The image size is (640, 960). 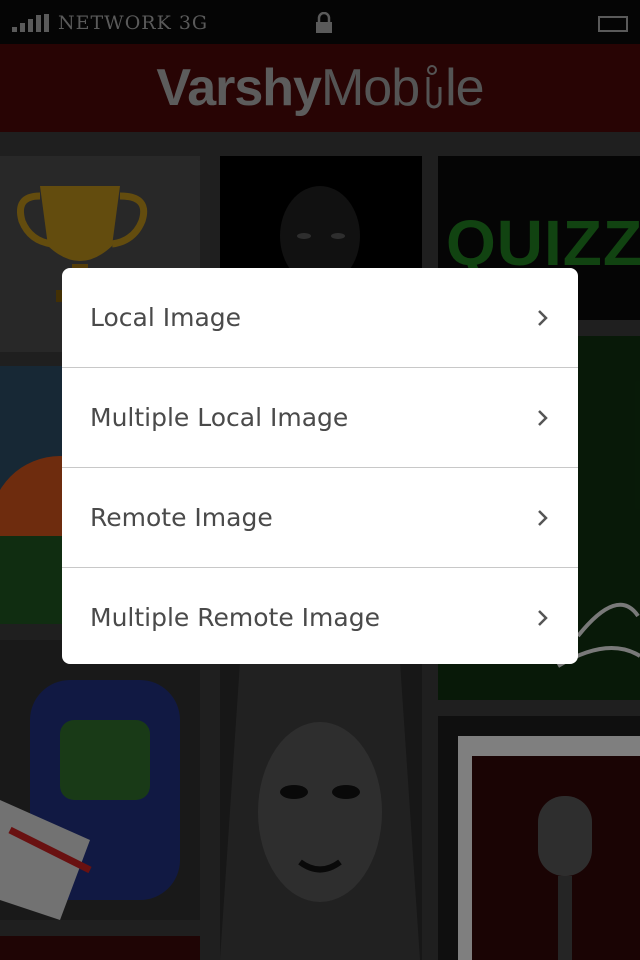 I want to click on menu-item-label: Multiple Remote Image, so click(x=235, y=617).